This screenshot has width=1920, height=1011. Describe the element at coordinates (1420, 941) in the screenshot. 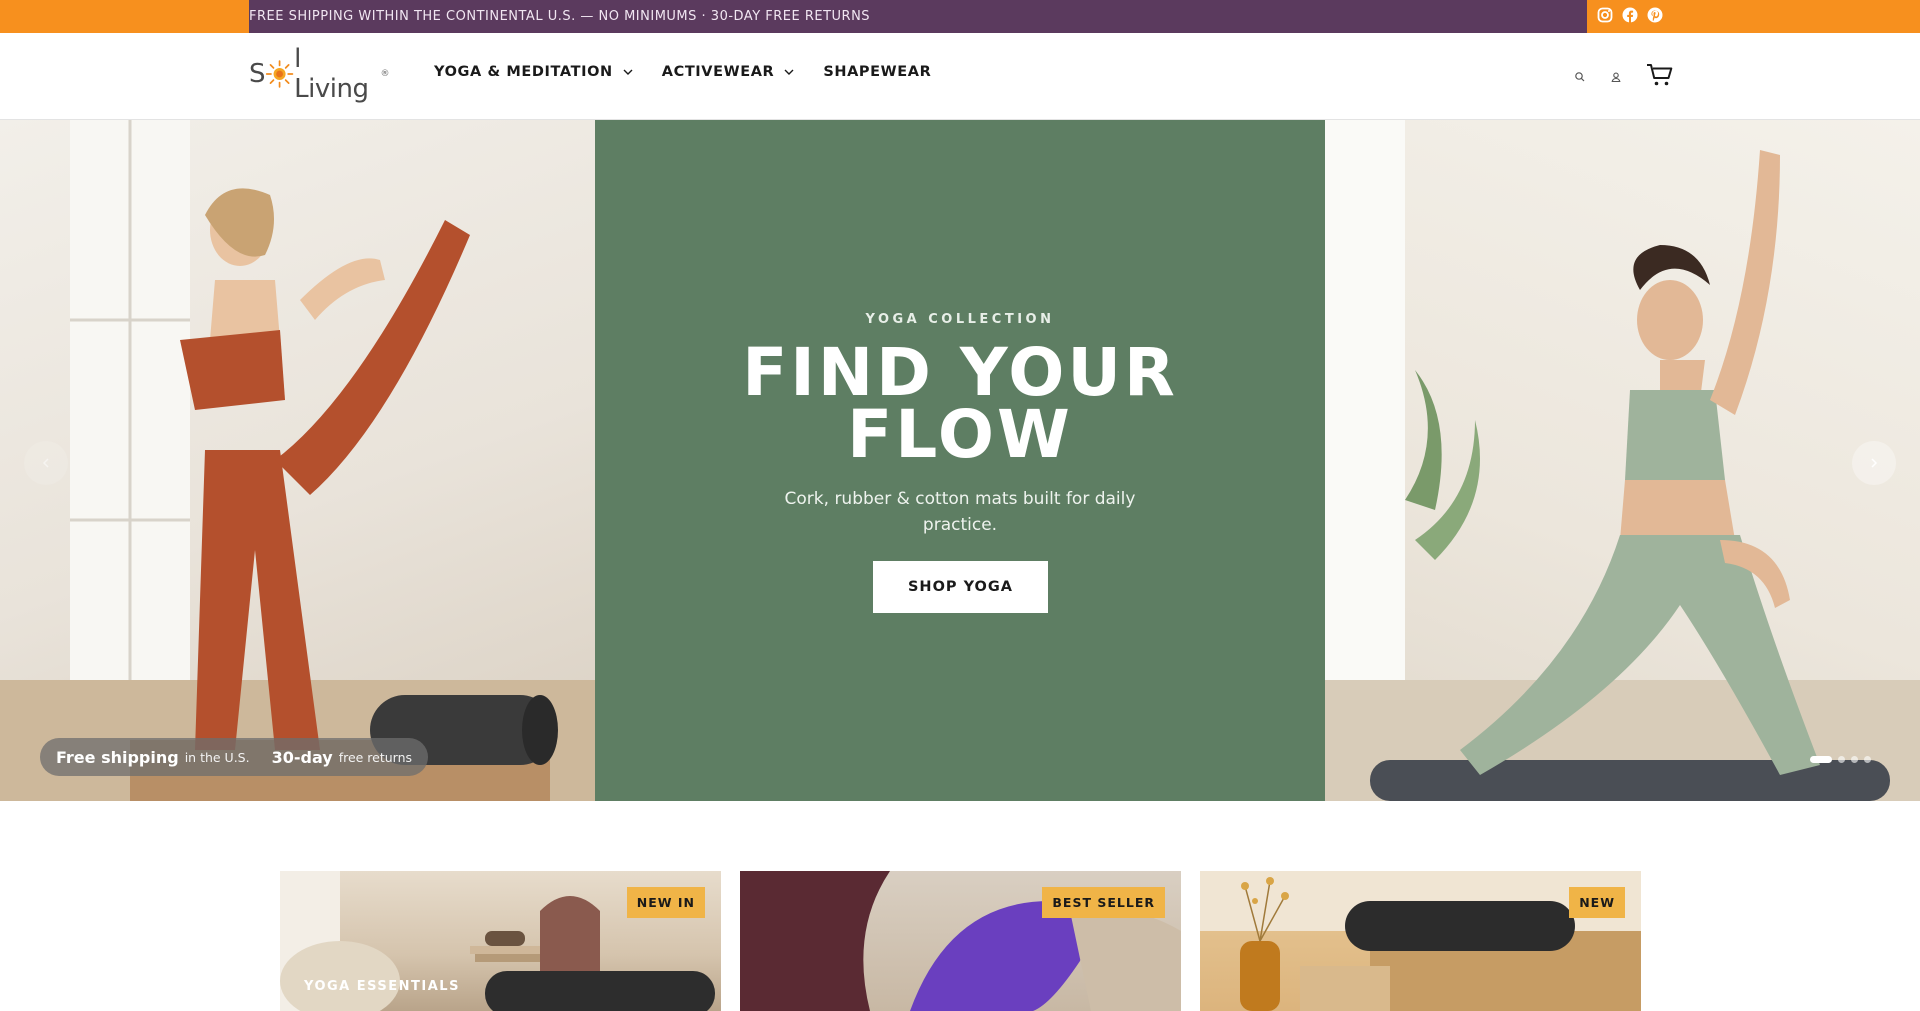

I see `collection-card-new: NEW` at that location.